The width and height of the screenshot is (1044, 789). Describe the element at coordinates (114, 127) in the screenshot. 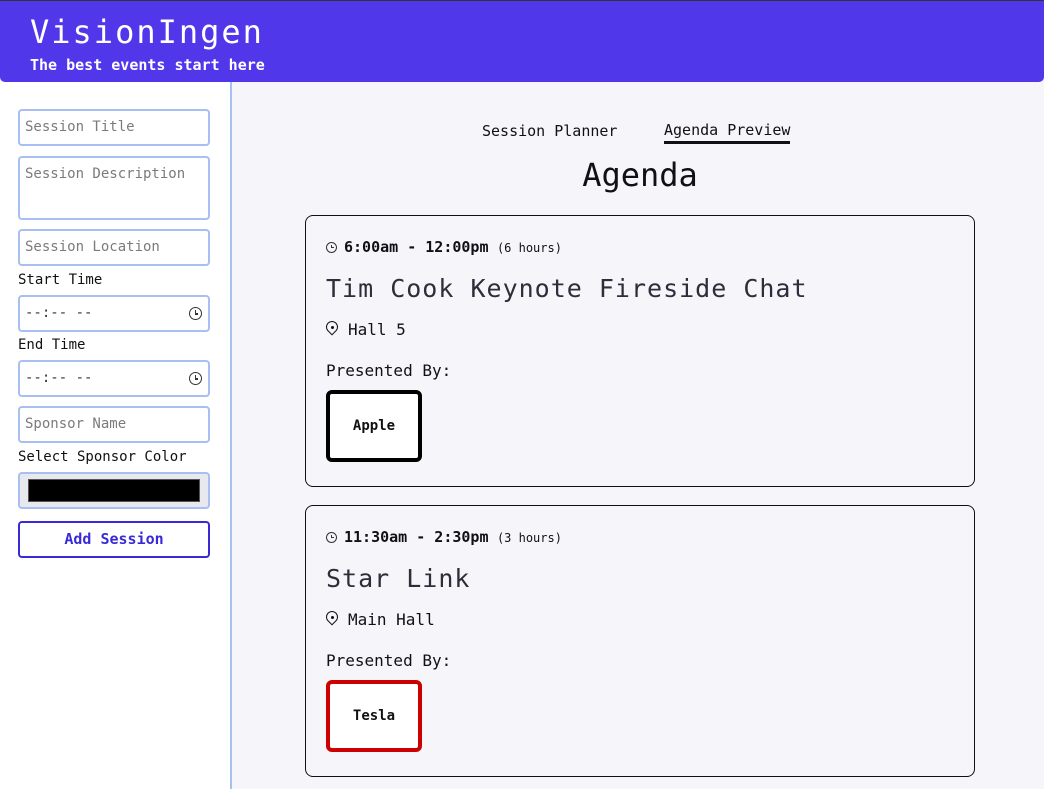

I see `session-title-input: Session Title` at that location.